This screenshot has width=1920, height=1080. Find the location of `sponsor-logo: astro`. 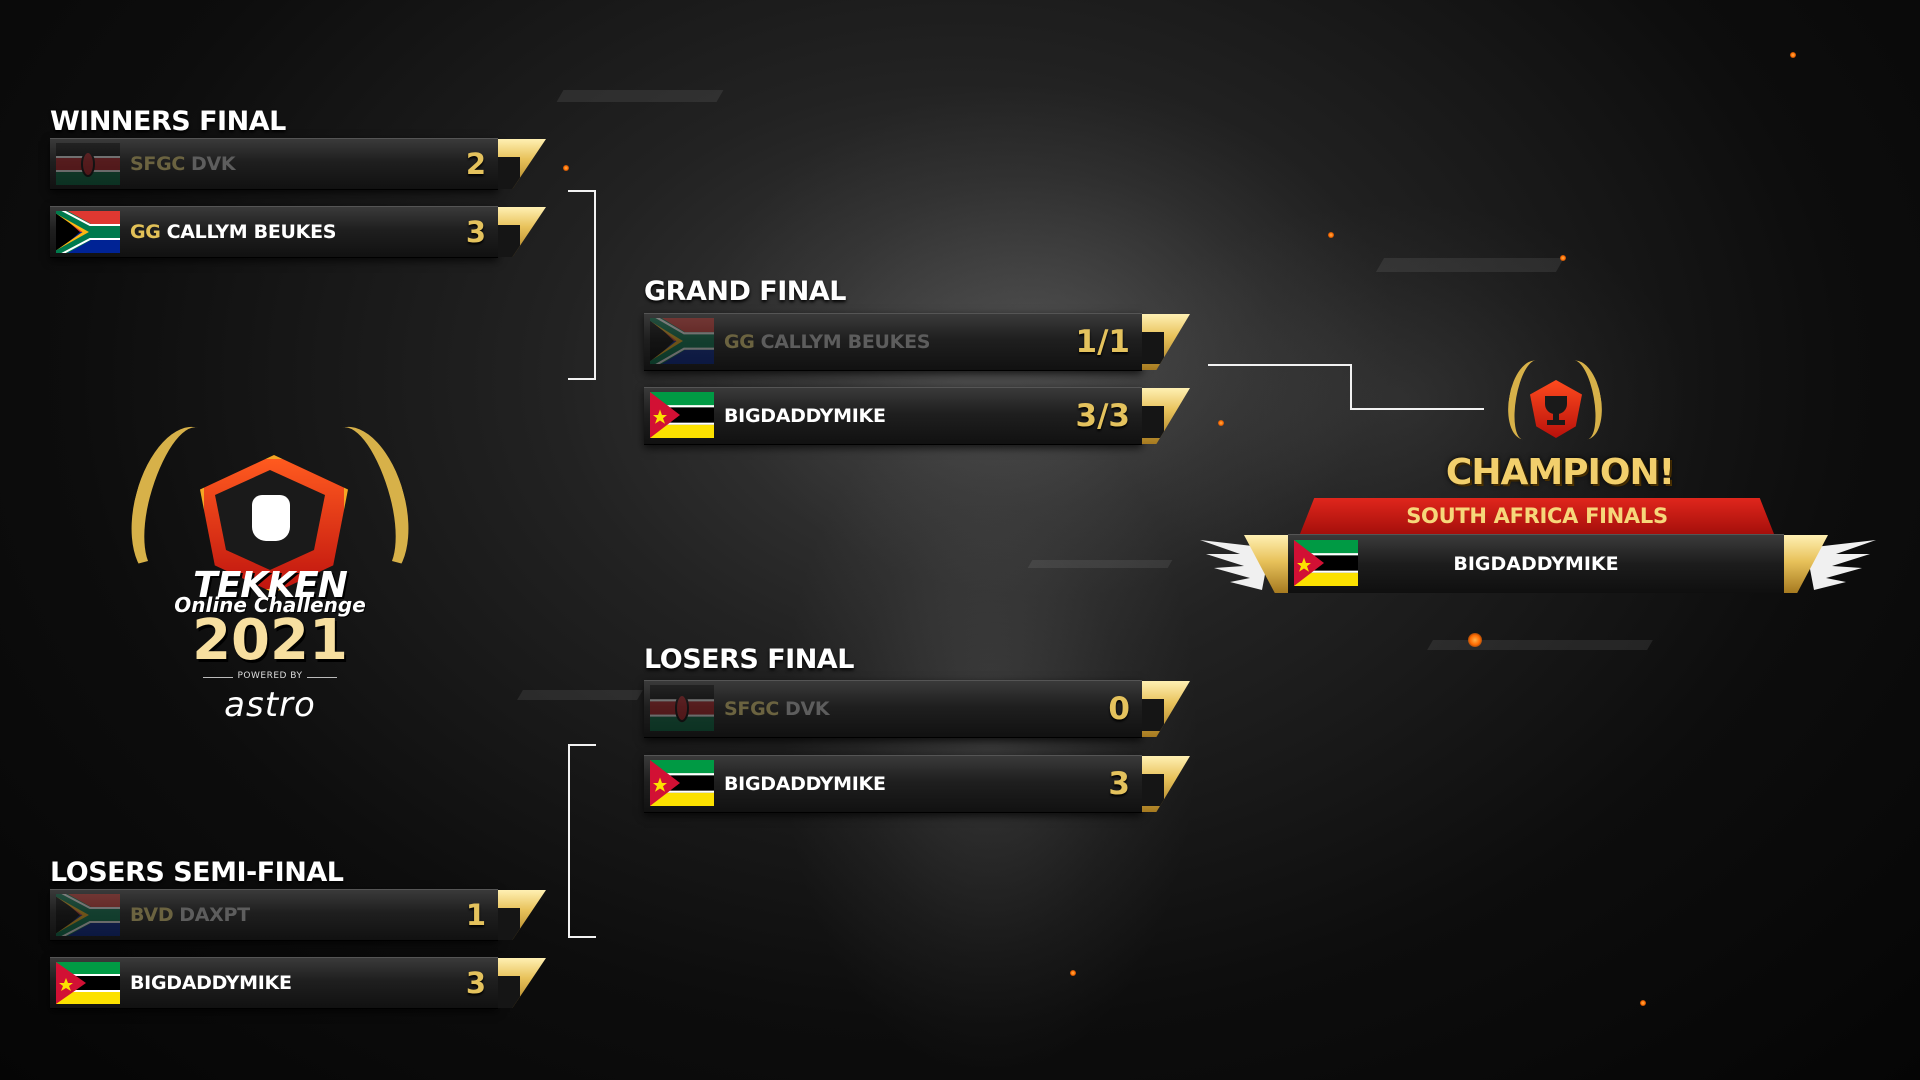

sponsor-logo: astro is located at coordinates (270, 705).